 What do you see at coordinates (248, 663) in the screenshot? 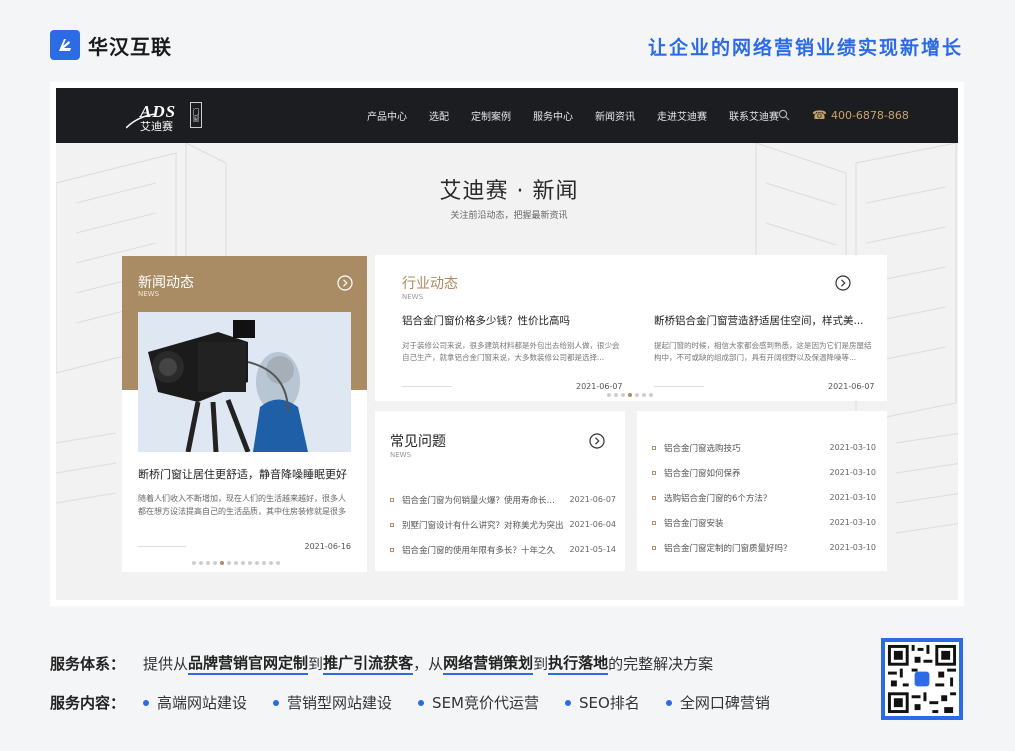
I see `service-highlight: 品牌营销官网定制` at bounding box center [248, 663].